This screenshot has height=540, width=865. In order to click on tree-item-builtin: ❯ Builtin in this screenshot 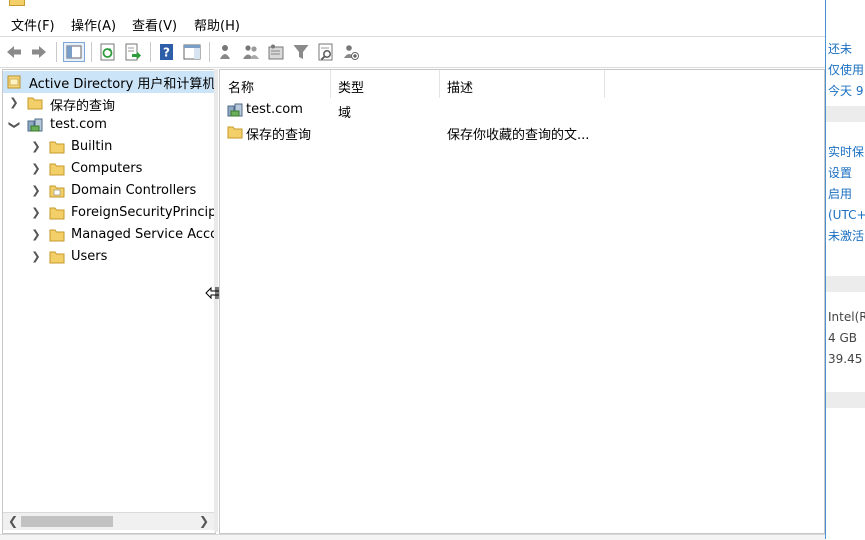, I will do `click(109, 148)`.